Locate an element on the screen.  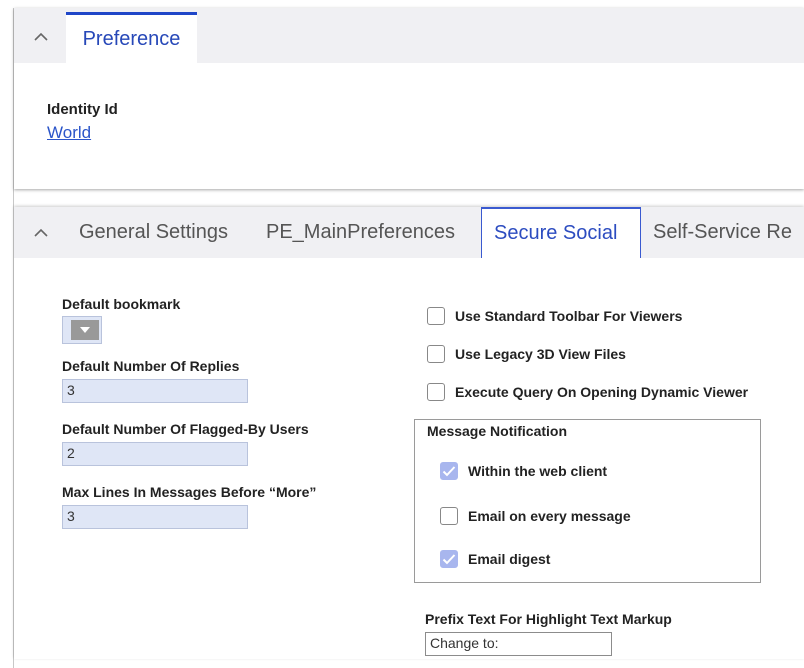
execute-query-option: Execute Query On Opening Dynamic Viewer is located at coordinates (587, 392).